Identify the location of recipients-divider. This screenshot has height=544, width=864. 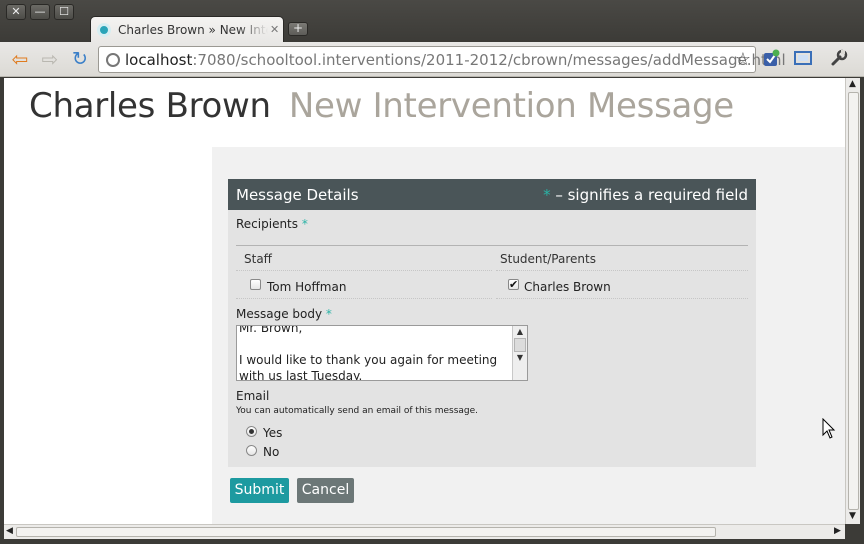
(492, 245).